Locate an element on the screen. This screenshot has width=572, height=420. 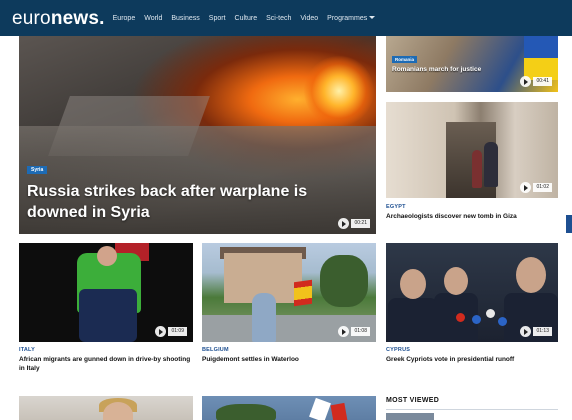
nav-link-europe: Europe is located at coordinates (124, 18).